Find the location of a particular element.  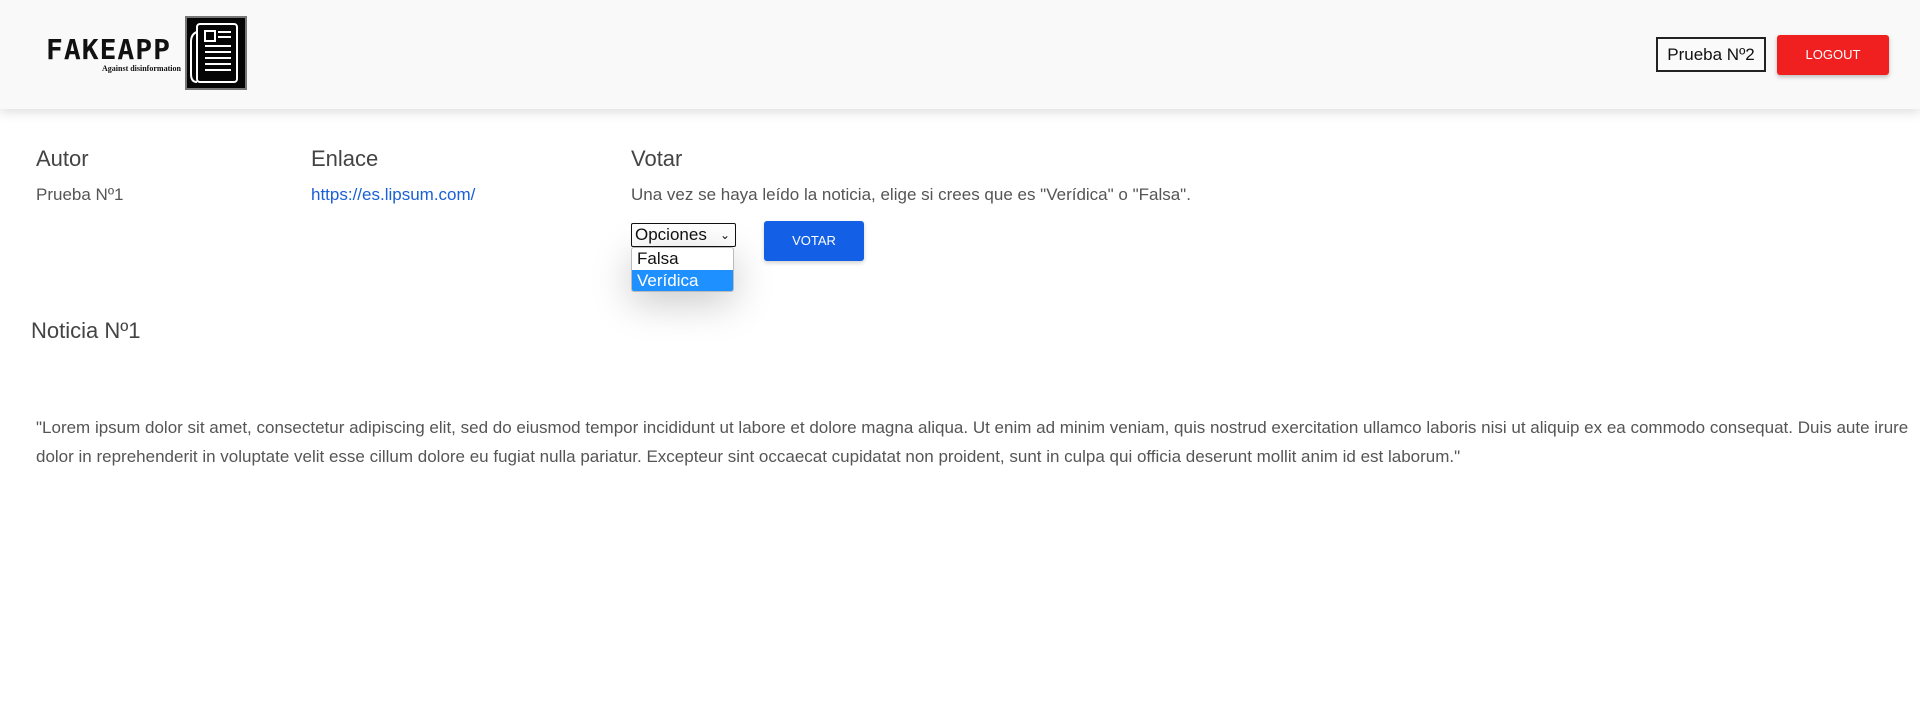

vote-heading: Votar is located at coordinates (657, 158).